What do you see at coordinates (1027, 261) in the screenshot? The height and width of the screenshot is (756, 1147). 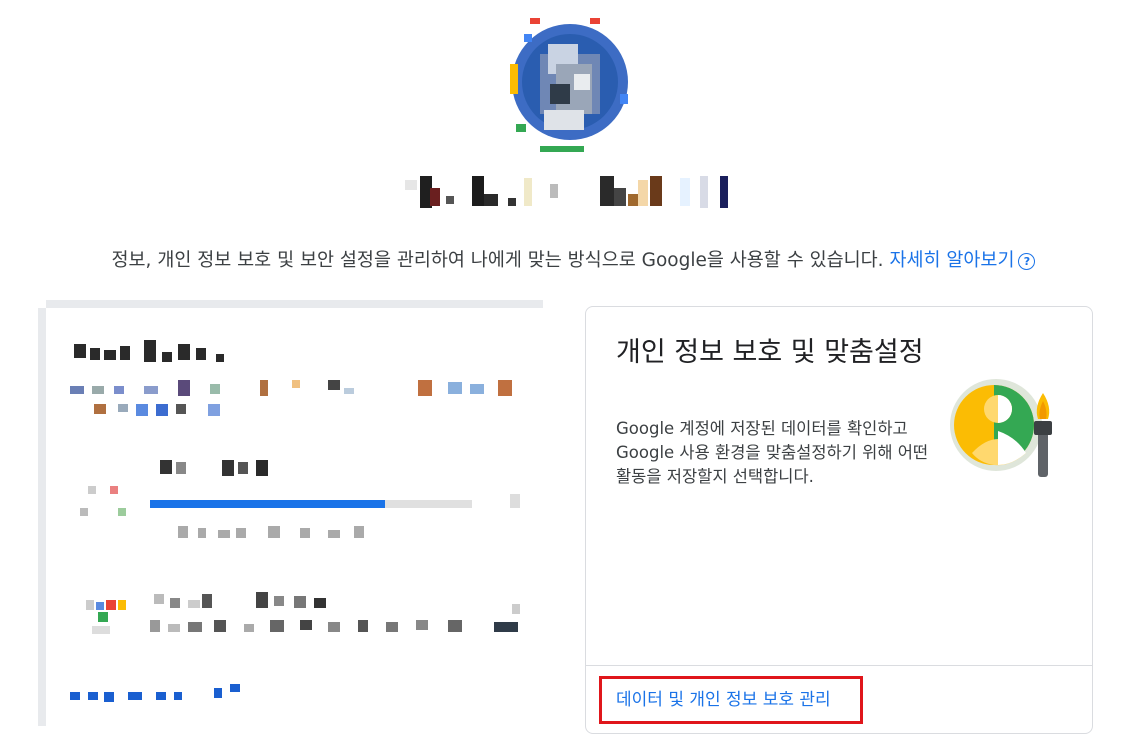 I see `help-circle-icon: ?` at bounding box center [1027, 261].